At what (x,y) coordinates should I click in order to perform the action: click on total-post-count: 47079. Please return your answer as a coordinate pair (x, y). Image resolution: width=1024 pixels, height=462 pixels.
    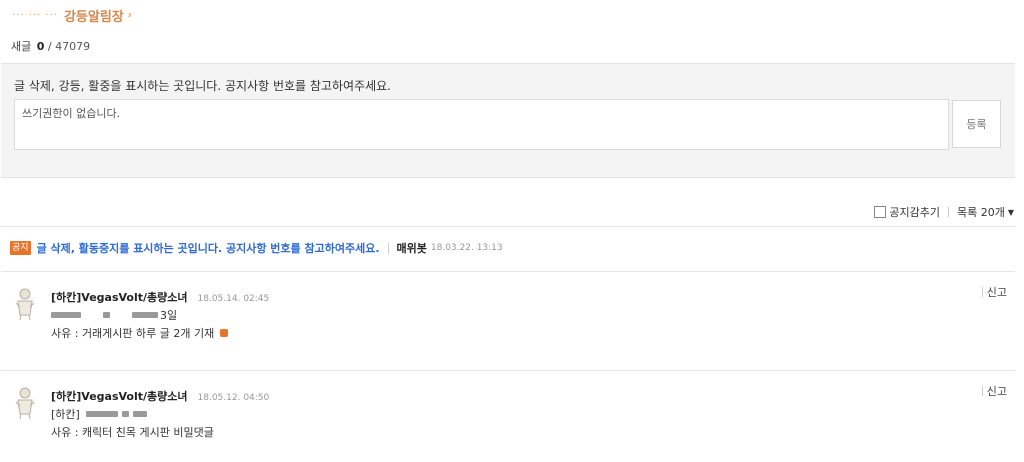
    Looking at the image, I should click on (73, 46).